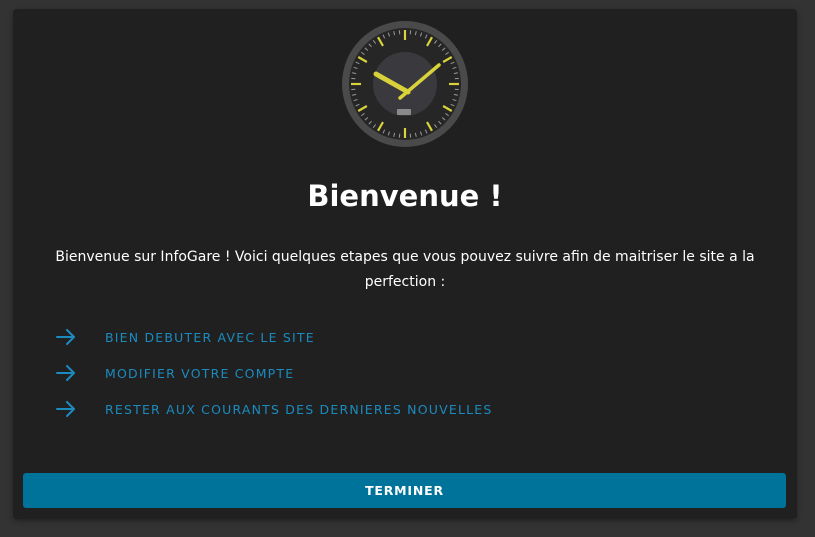 The height and width of the screenshot is (537, 815). I want to click on step-label: MODIFIER VOTRE COMPTE, so click(200, 373).